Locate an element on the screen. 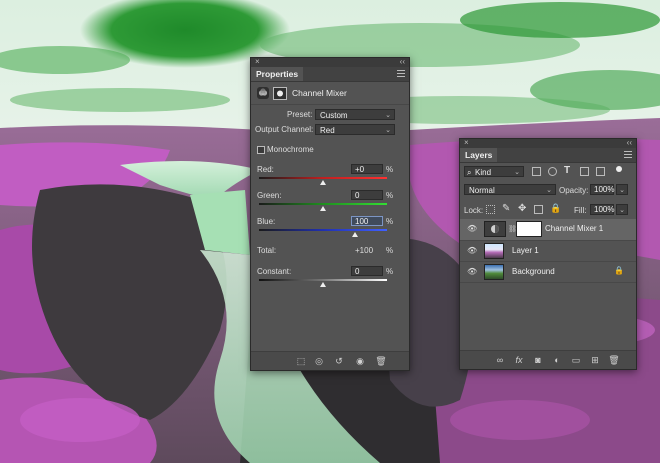 The image size is (660, 463). filter-toggle-icon is located at coordinates (619, 169).